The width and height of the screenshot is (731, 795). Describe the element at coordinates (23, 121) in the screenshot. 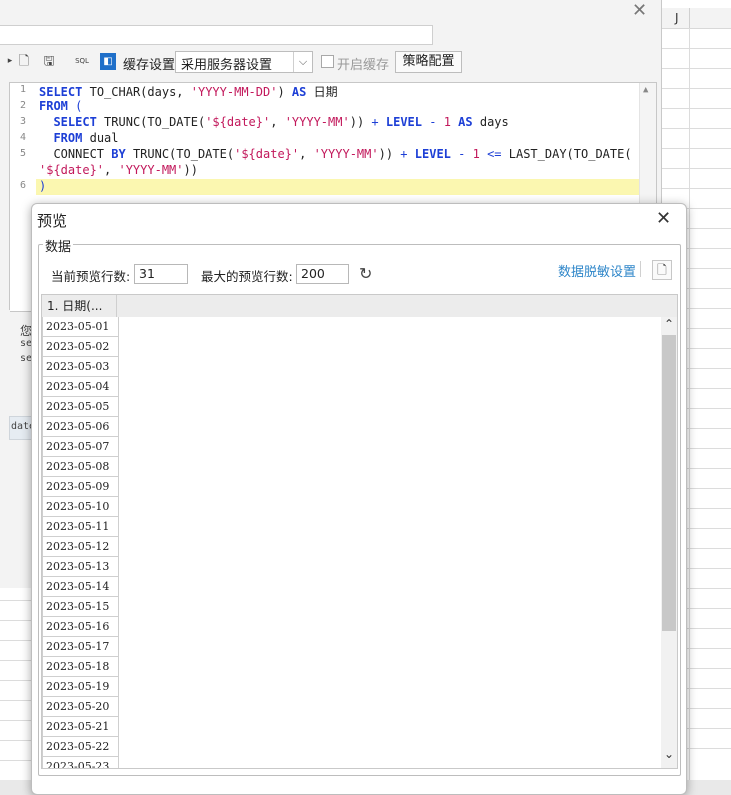

I see `line-number: 3` at that location.